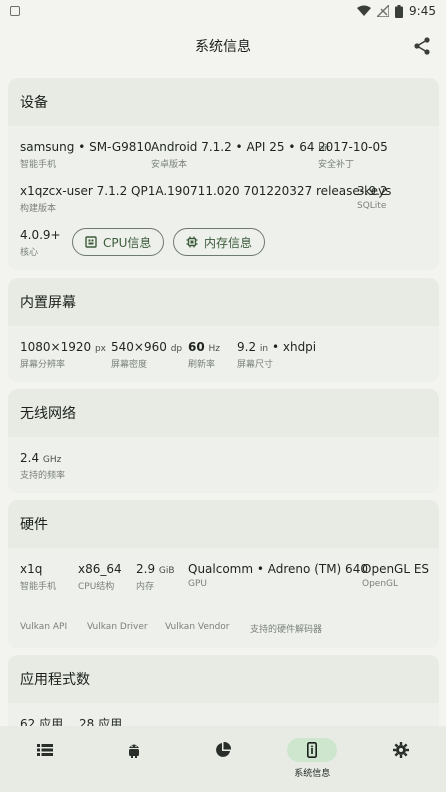 The height and width of the screenshot is (792, 446). Describe the element at coordinates (202, 365) in the screenshot. I see `refresh-label: 刷新率` at that location.